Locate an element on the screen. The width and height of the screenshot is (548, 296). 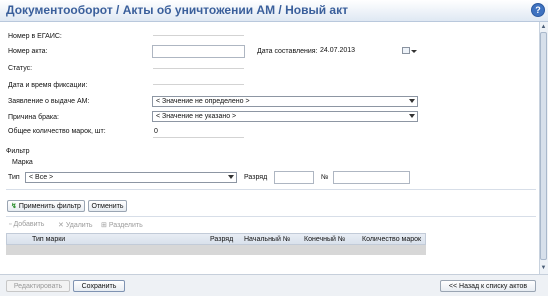
column-mark-type: Тип марки is located at coordinates (48, 239).